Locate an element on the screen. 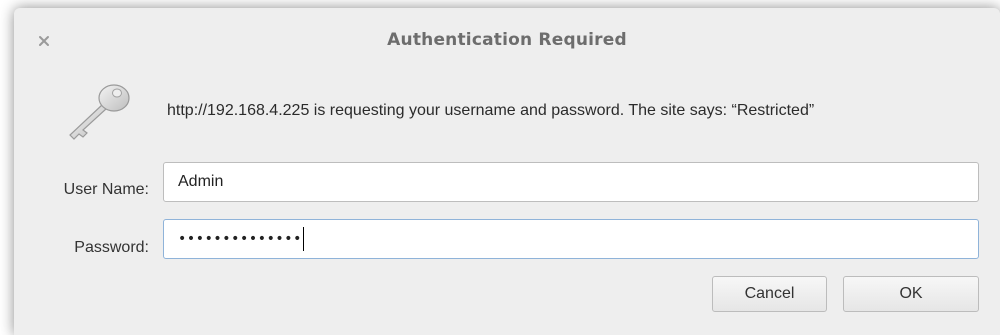 Image resolution: width=1000 pixels, height=335 pixels. username-field: Admin is located at coordinates (571, 182).